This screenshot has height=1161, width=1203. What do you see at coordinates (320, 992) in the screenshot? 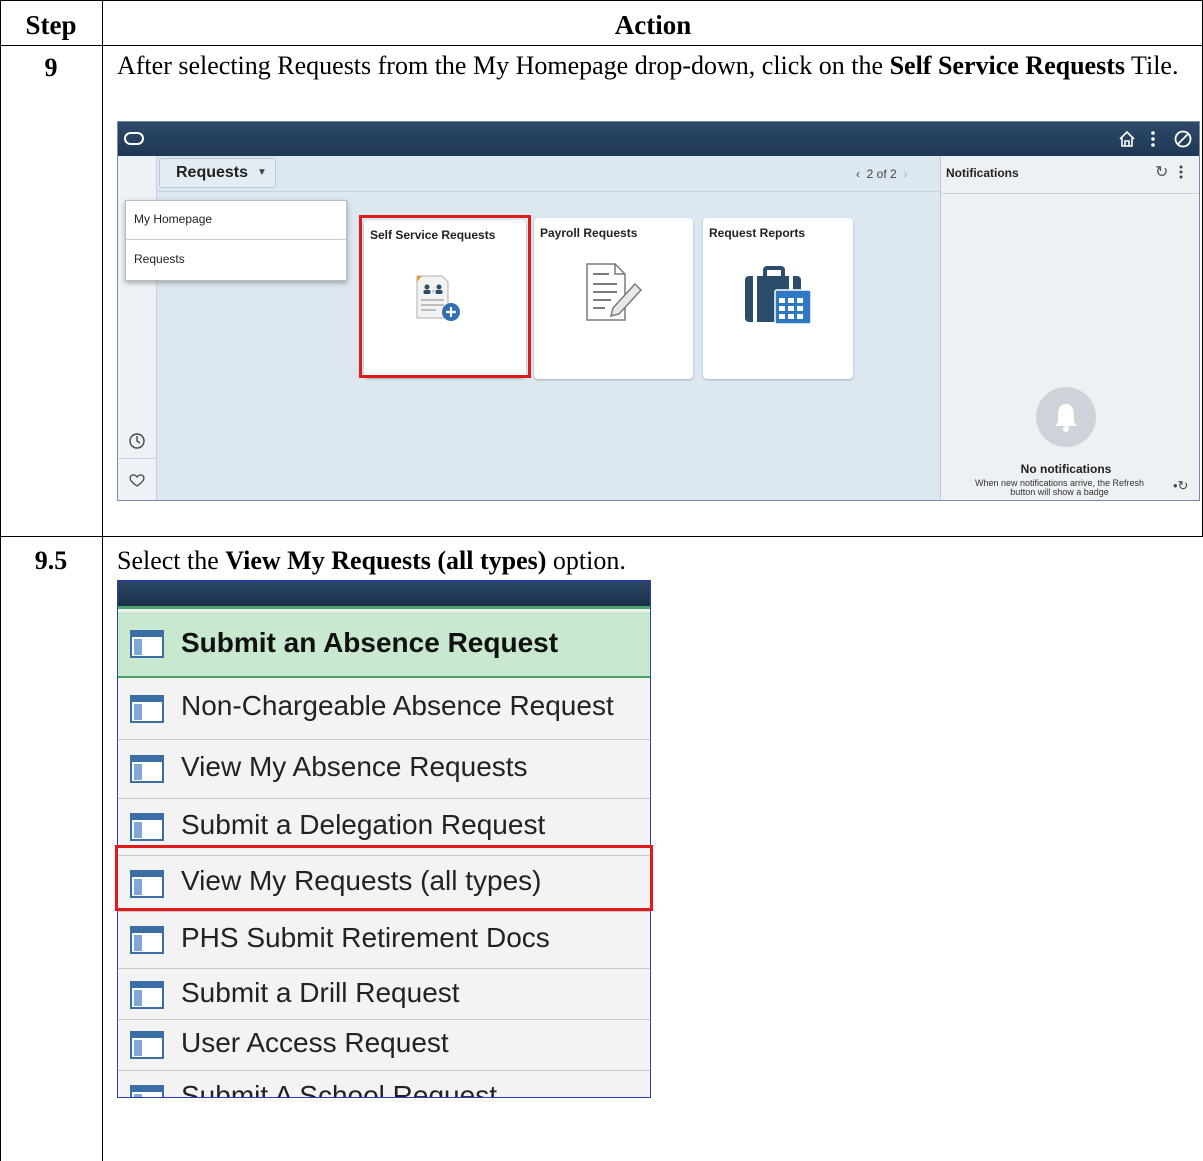
I see `menu-item-label: Submit a Drill Request` at bounding box center [320, 992].